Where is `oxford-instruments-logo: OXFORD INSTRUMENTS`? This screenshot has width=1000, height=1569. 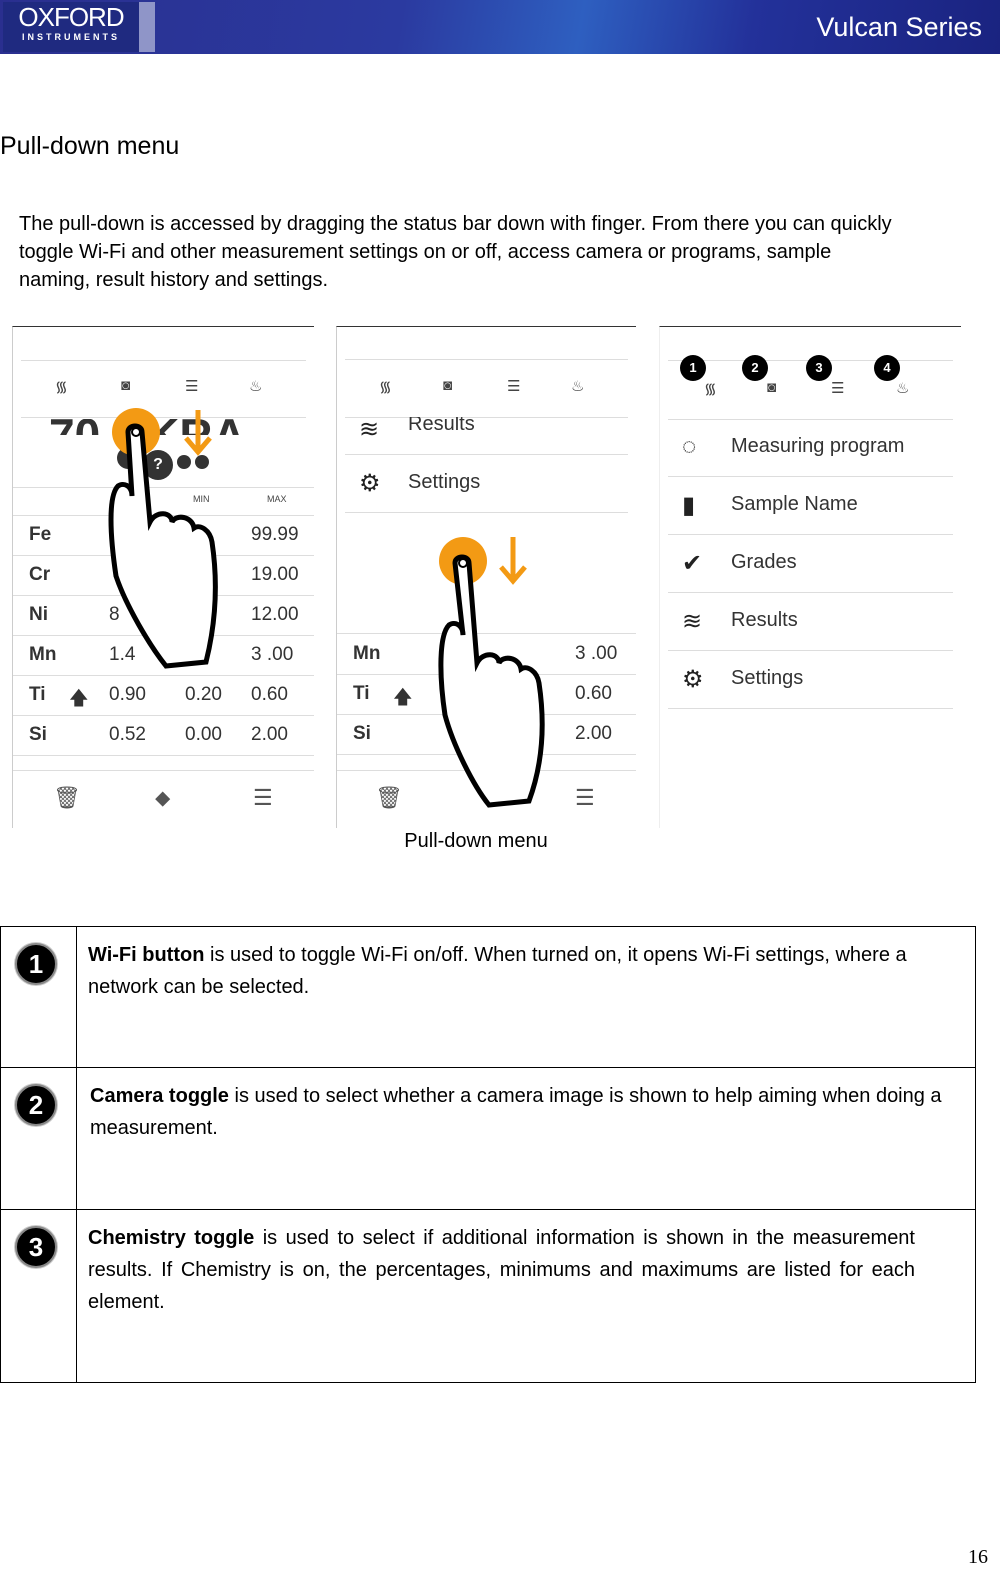
oxford-instruments-logo: OXFORD INSTRUMENTS is located at coordinates (79, 27).